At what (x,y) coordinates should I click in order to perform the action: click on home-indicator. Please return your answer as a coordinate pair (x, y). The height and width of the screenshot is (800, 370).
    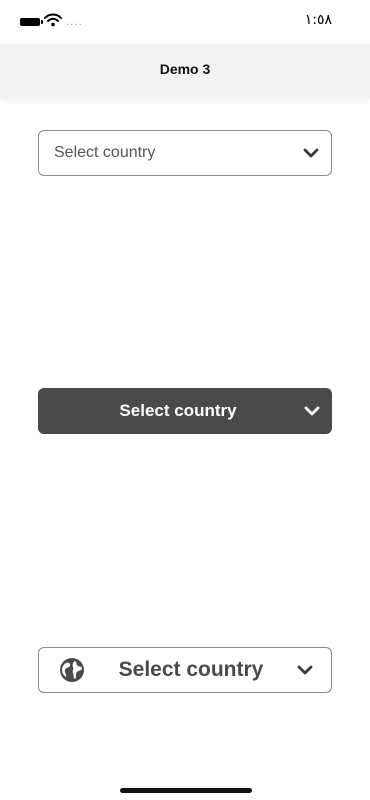
    Looking at the image, I should click on (186, 790).